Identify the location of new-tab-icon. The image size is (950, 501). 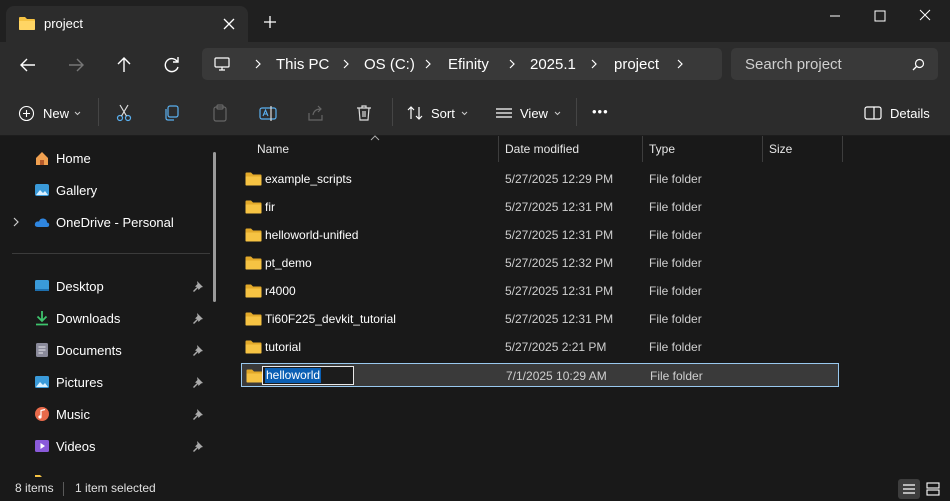
(270, 22).